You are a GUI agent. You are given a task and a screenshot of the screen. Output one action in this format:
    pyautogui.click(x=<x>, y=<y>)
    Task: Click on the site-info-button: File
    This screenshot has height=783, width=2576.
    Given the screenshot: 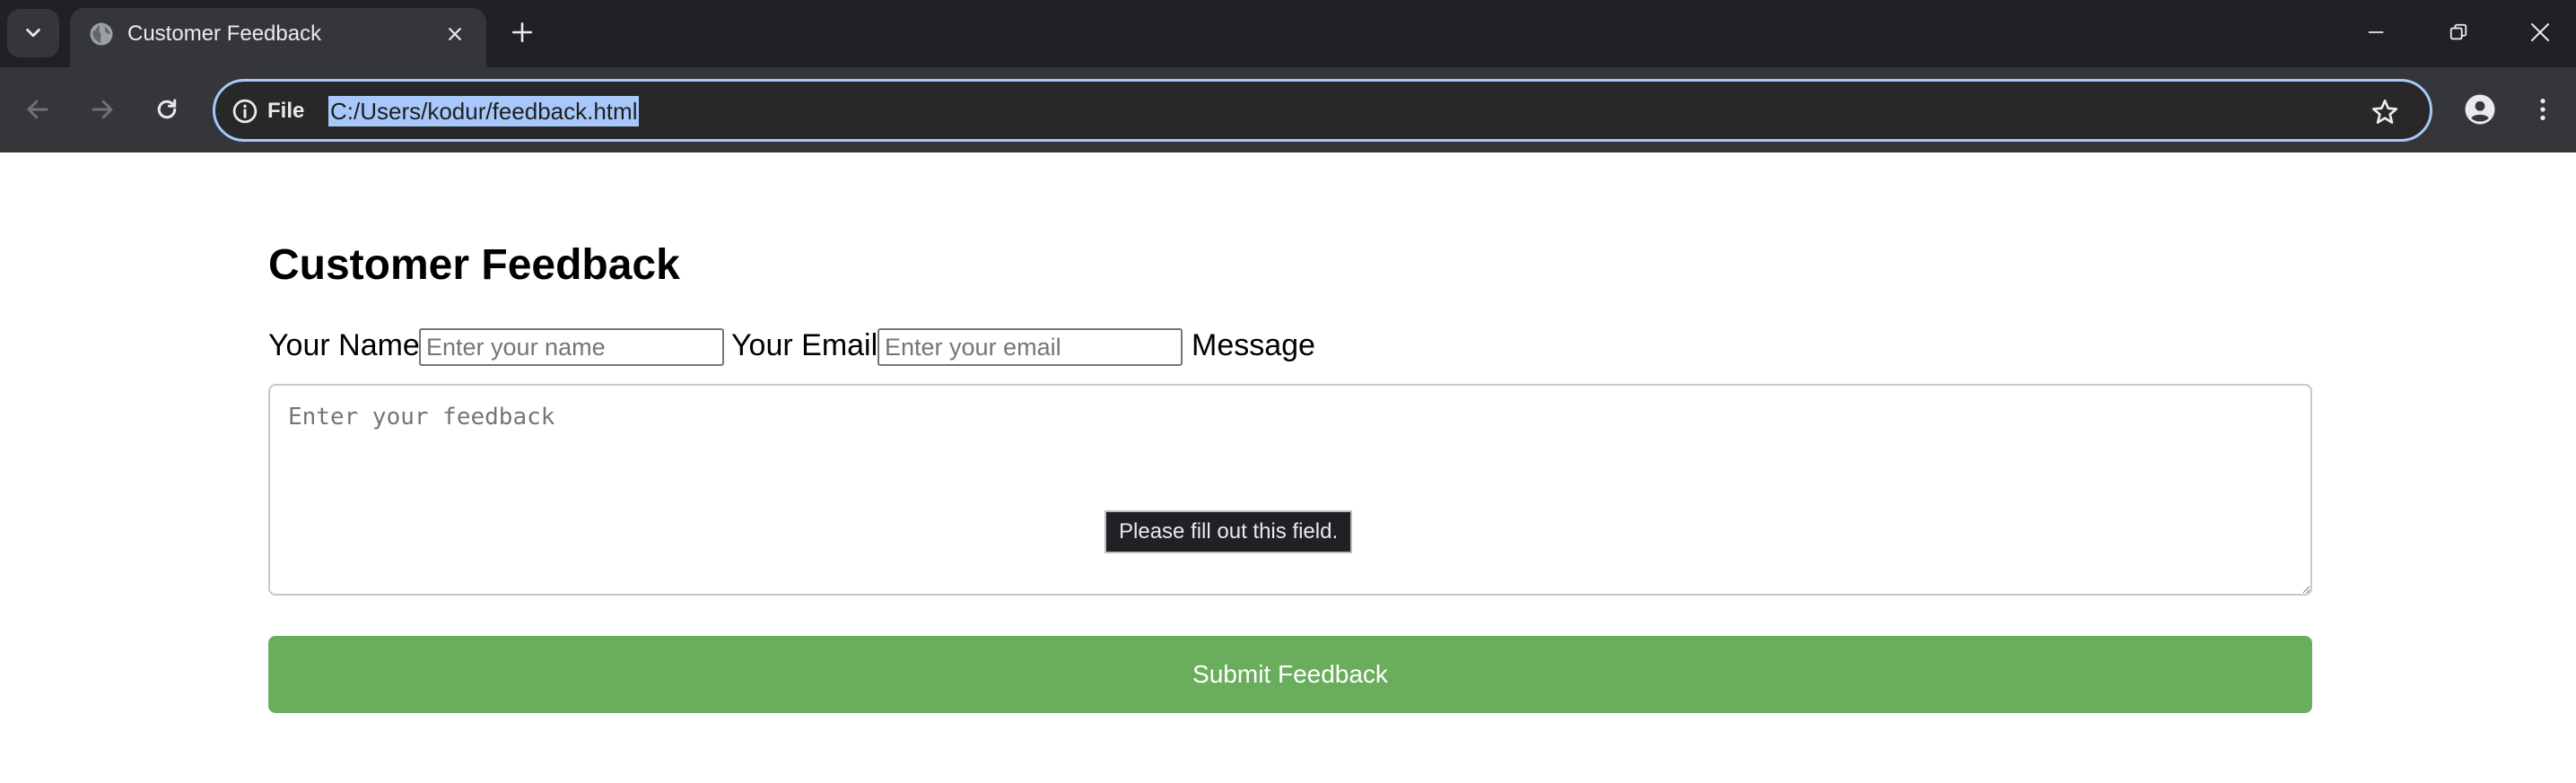 What is the action you would take?
    pyautogui.click(x=267, y=112)
    